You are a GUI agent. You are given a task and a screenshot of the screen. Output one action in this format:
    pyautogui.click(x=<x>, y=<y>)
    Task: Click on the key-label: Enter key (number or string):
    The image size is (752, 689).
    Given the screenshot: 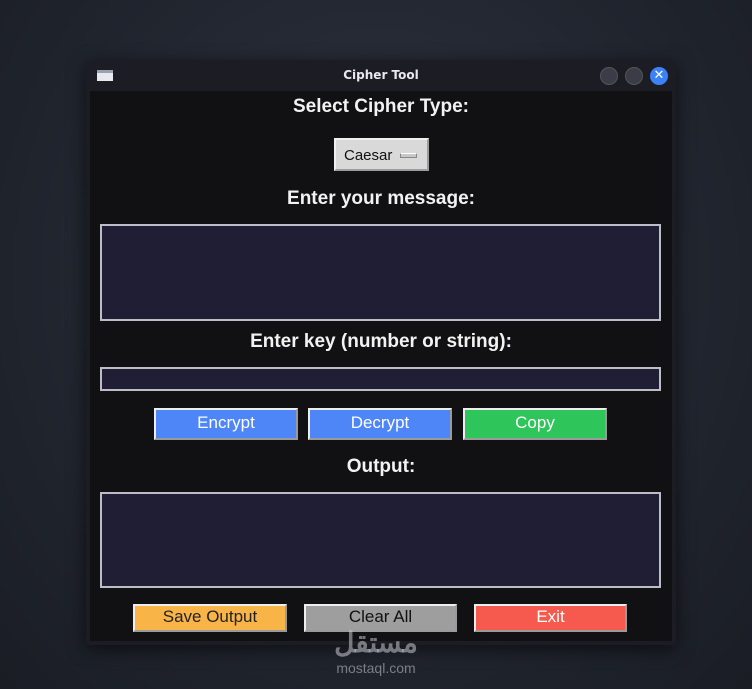 What is the action you would take?
    pyautogui.click(x=381, y=341)
    